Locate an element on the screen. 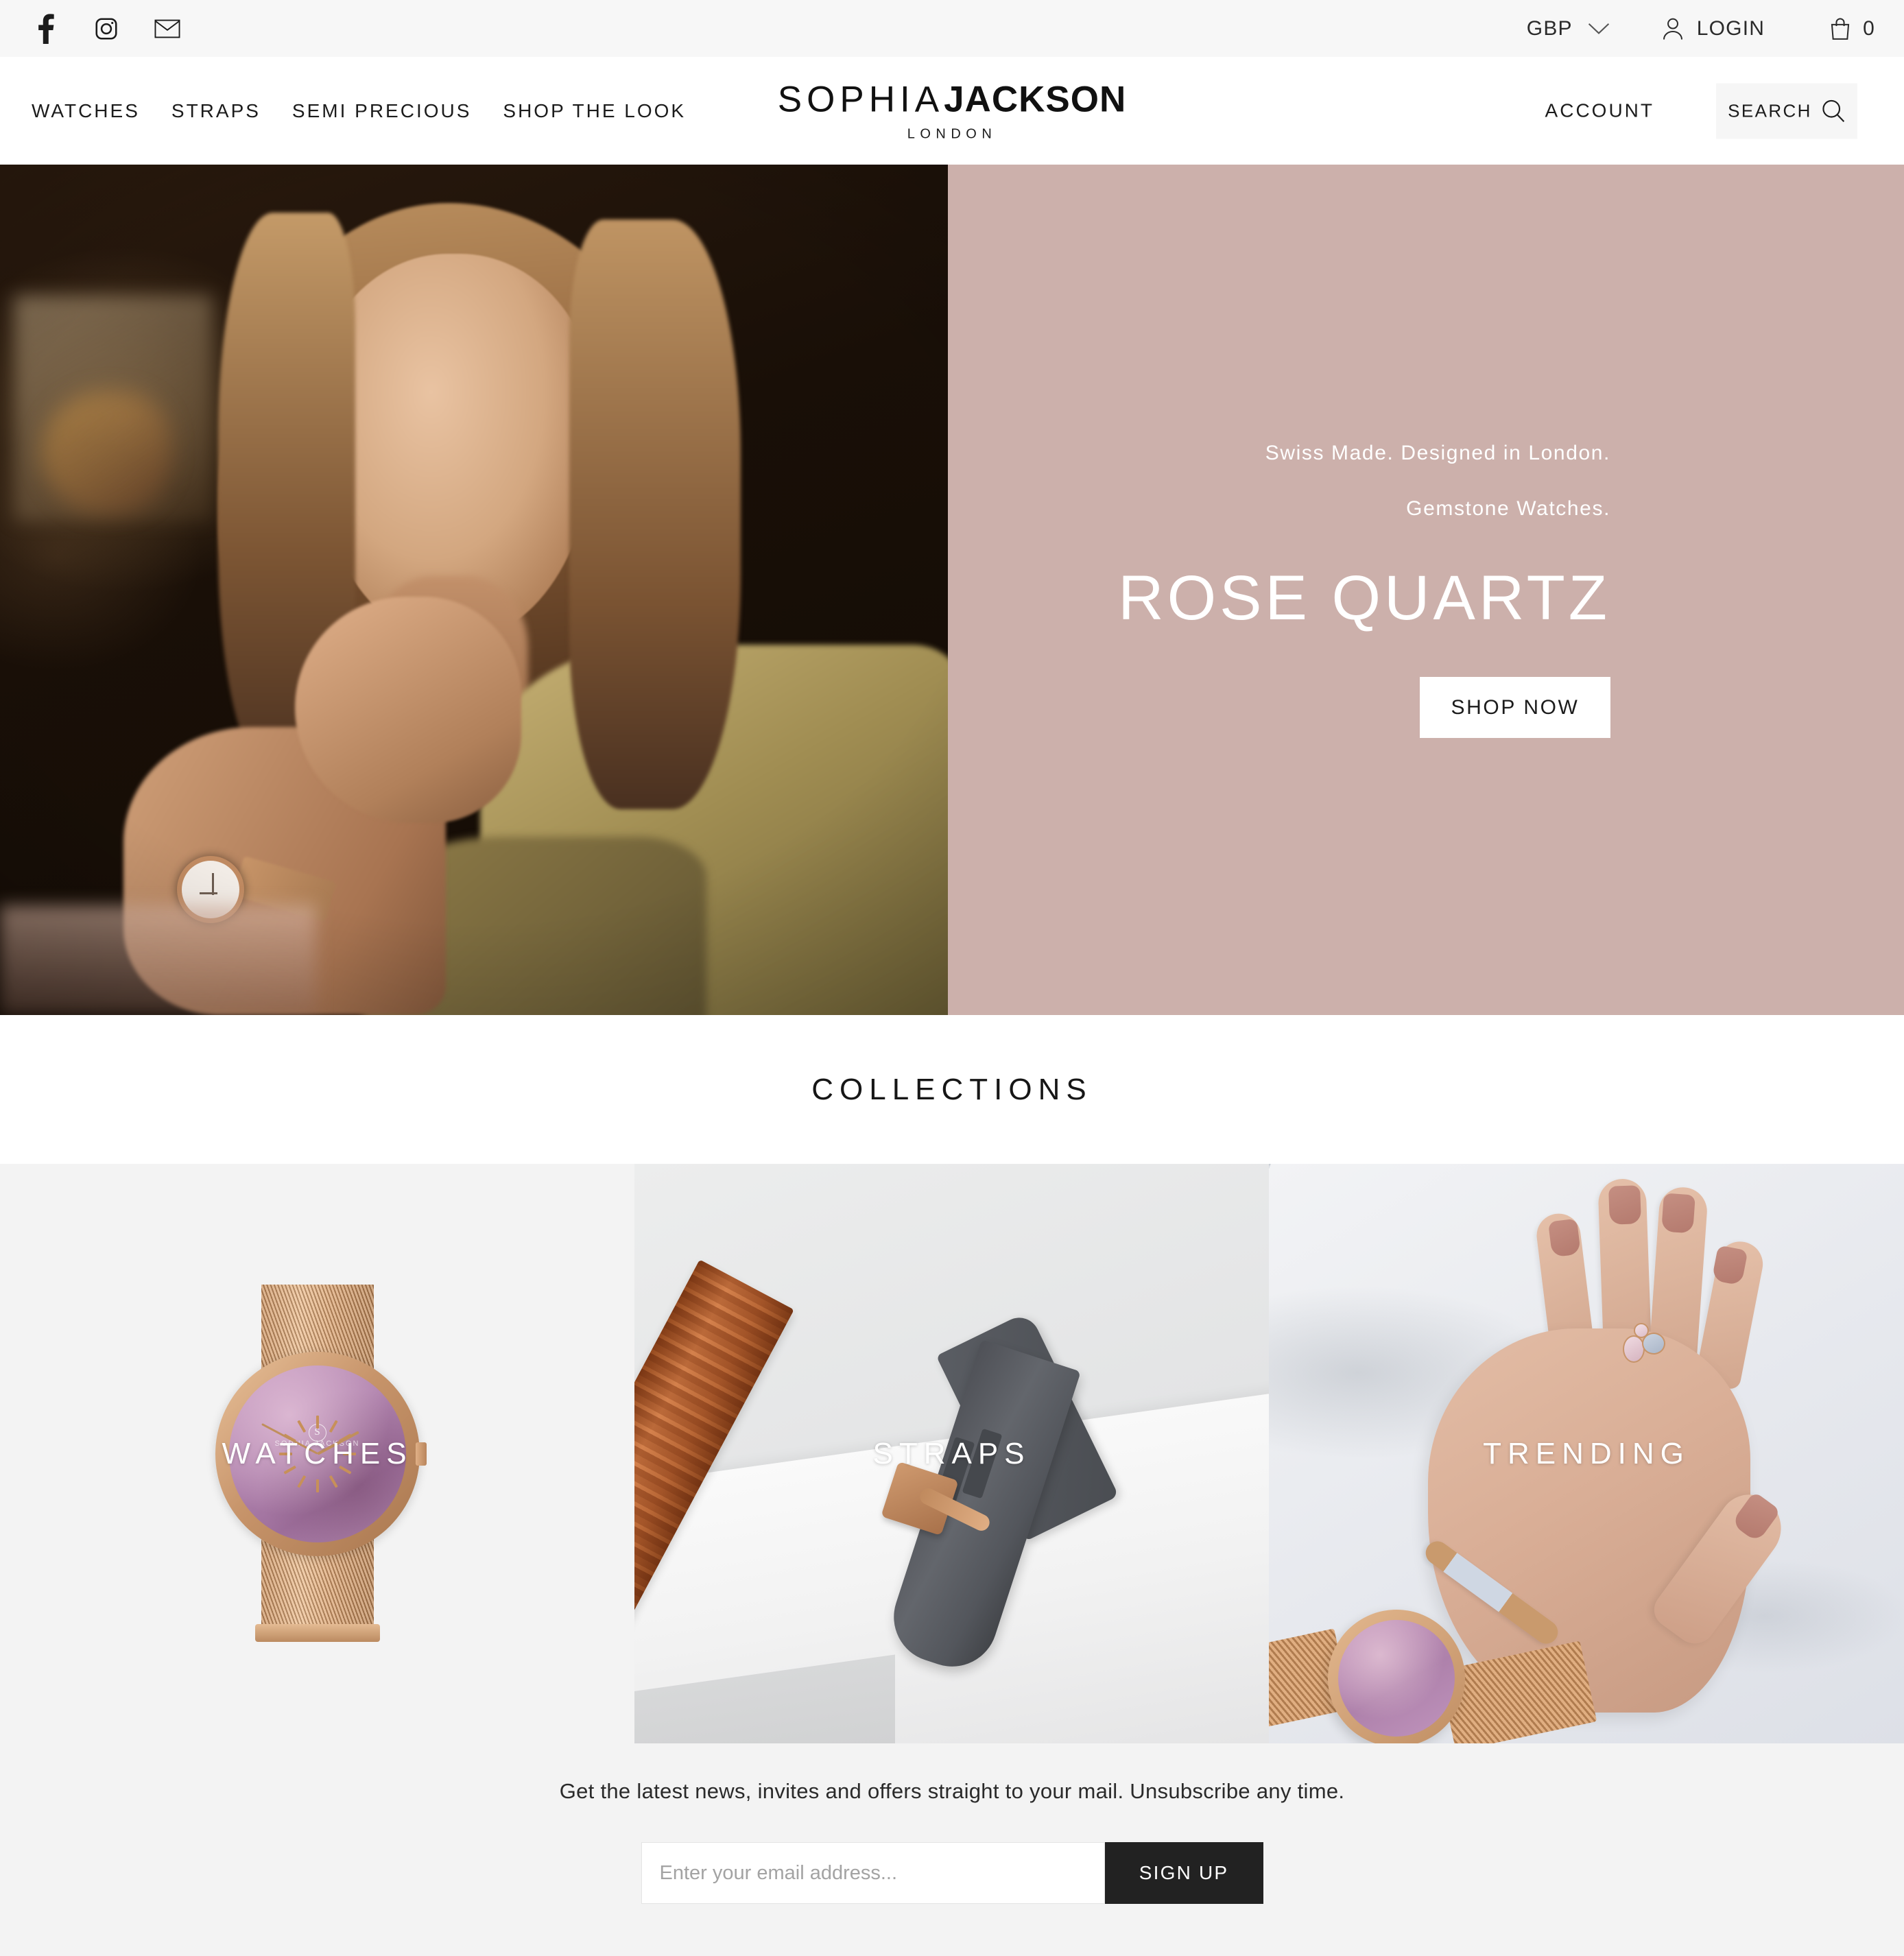 The height and width of the screenshot is (1956, 1904). search-icon is located at coordinates (1833, 110).